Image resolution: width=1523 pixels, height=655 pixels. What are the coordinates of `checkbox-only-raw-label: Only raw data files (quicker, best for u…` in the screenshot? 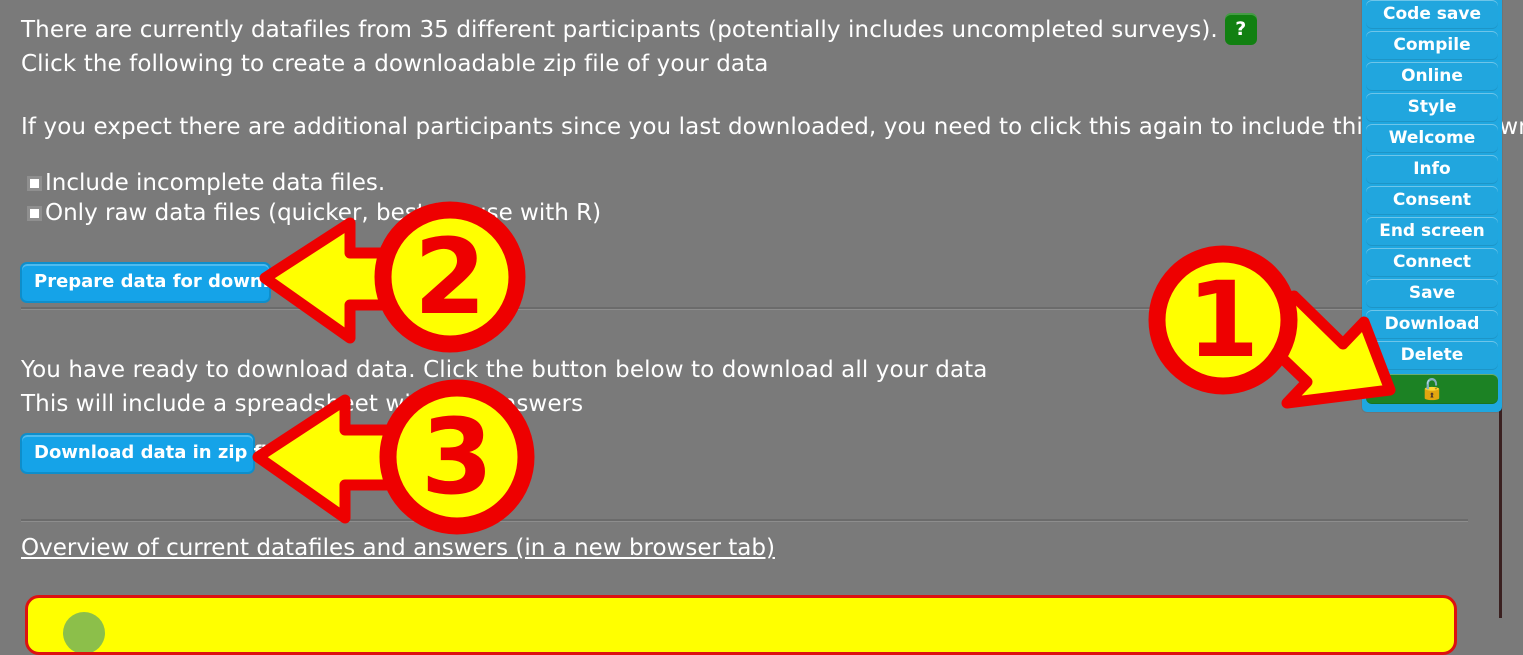 It's located at (323, 213).